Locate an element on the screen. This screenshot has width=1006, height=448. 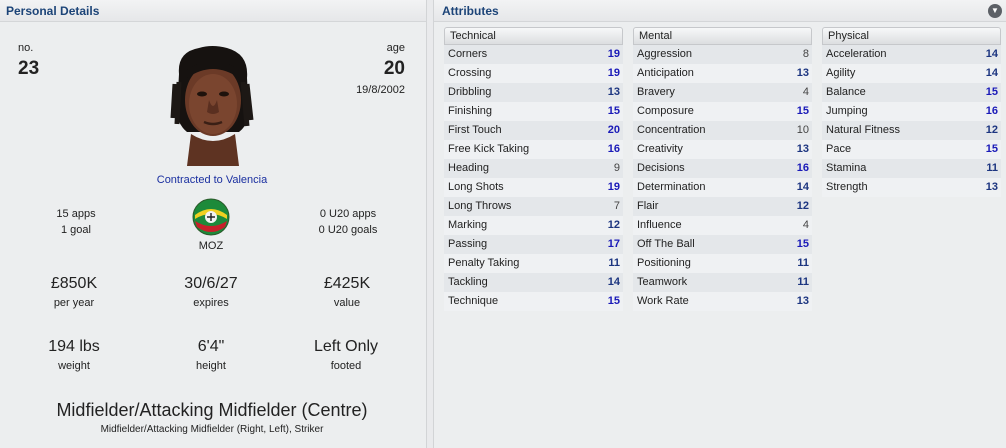
attribute-name: Strength is located at coordinates (847, 187).